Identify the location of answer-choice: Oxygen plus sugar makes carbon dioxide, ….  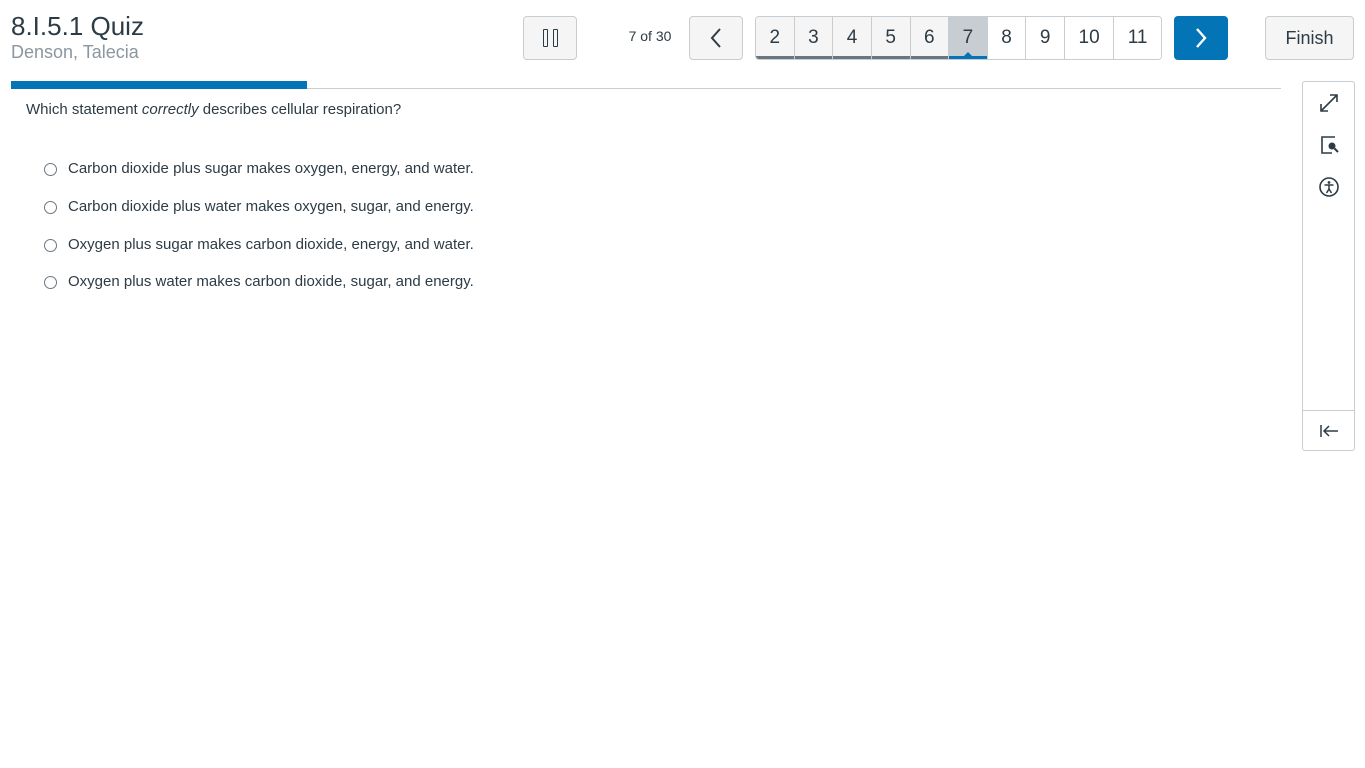
(259, 244).